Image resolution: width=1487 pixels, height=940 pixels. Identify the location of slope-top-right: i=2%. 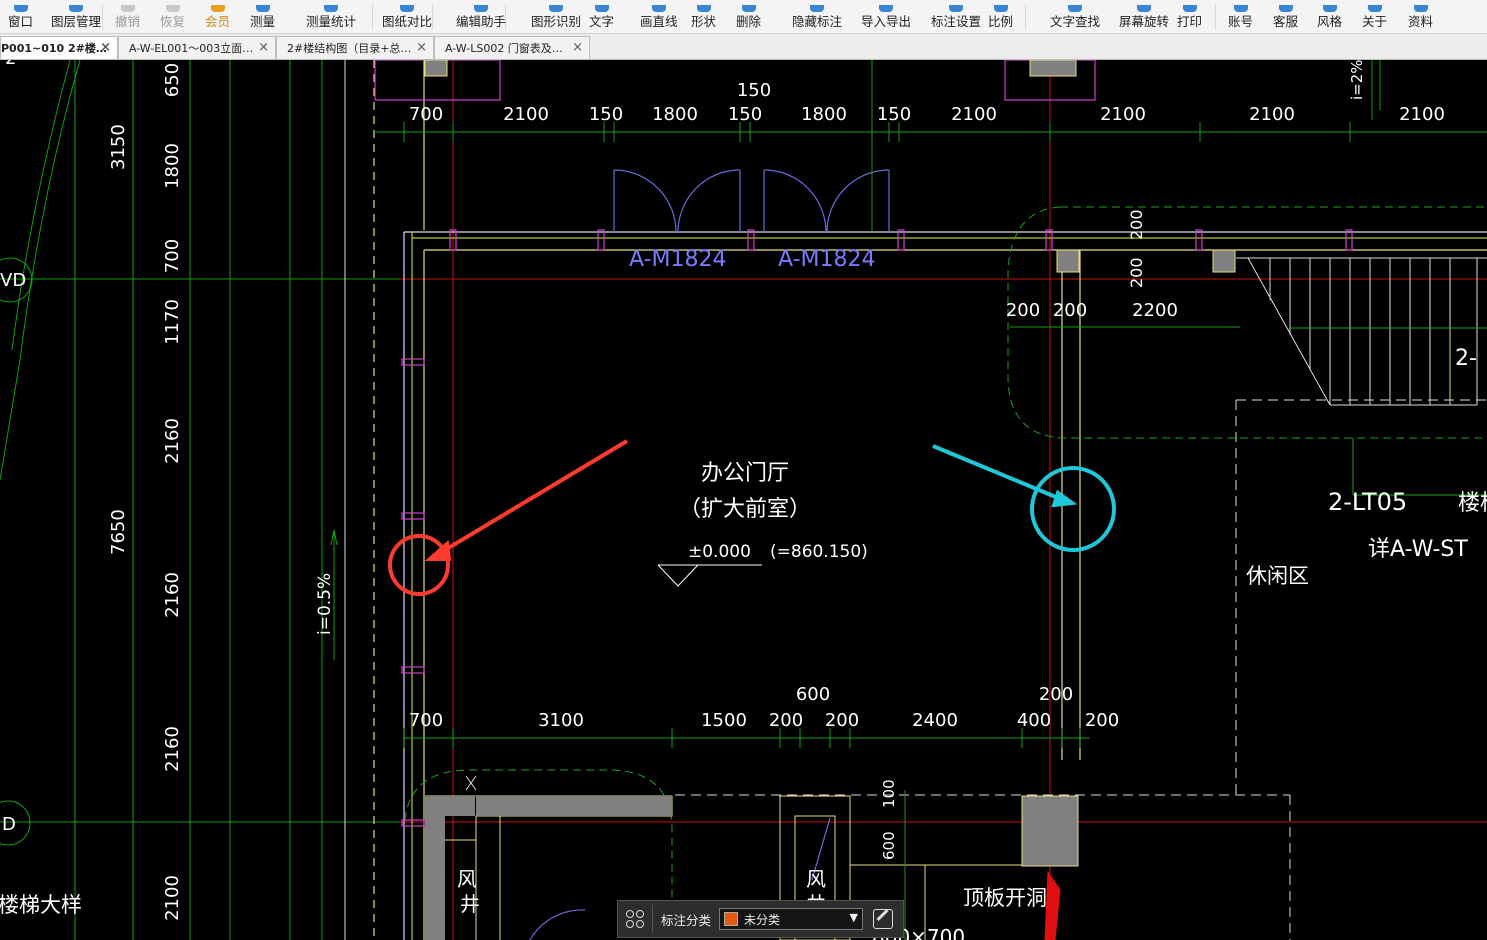
(1357, 80).